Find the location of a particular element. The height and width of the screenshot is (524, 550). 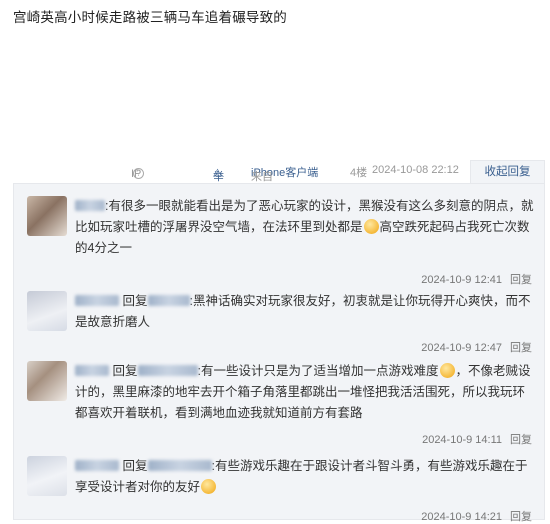

comment-text: 有一些设计只是为了适当增加一点游戏难度 is located at coordinates (319, 371).